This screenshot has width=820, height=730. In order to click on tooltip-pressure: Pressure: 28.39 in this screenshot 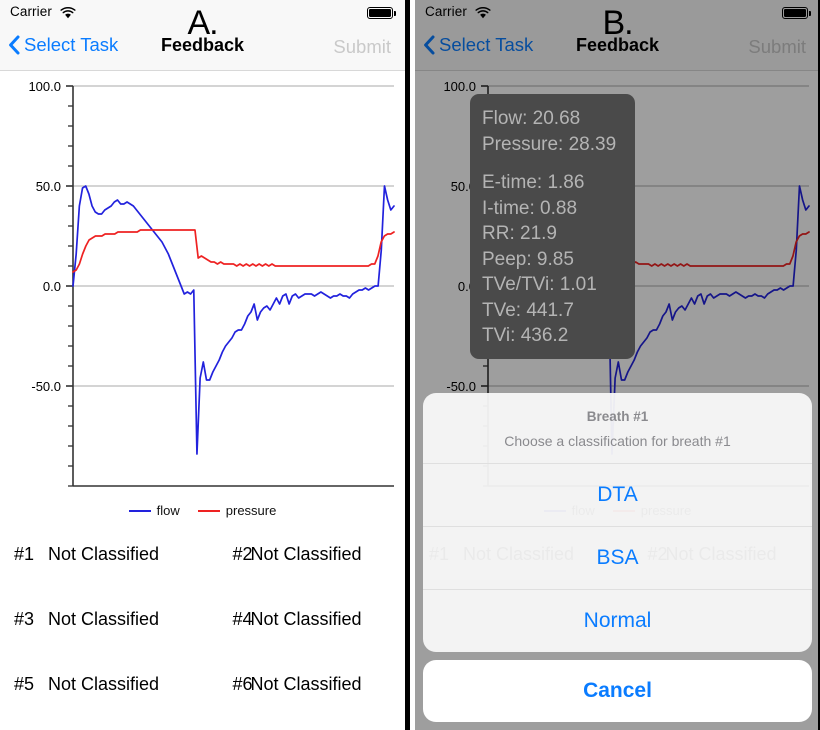, I will do `click(549, 144)`.